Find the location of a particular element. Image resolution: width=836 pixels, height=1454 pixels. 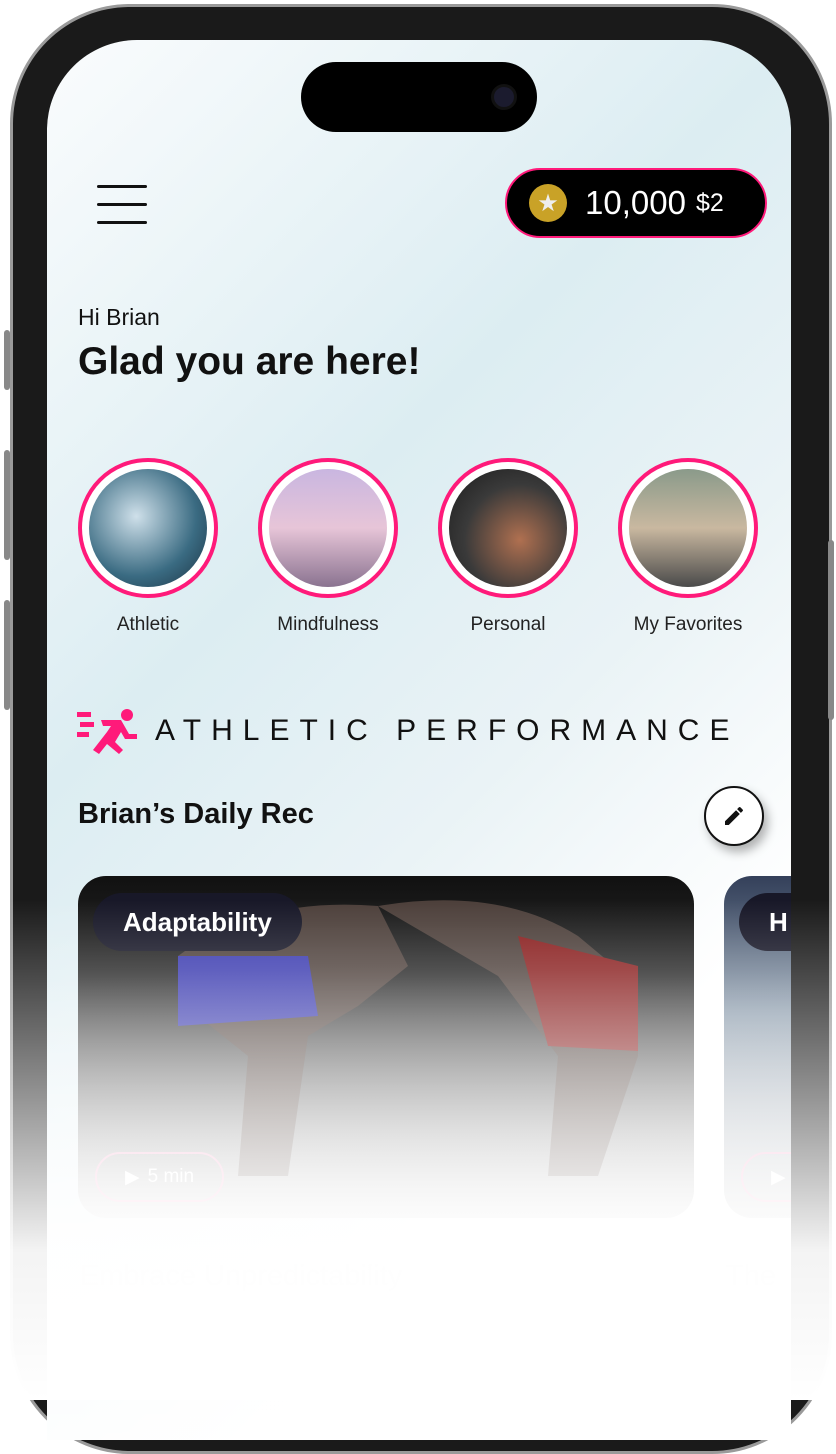

card-title: Embrace Unpredictability is located at coordinates (241, 1276).